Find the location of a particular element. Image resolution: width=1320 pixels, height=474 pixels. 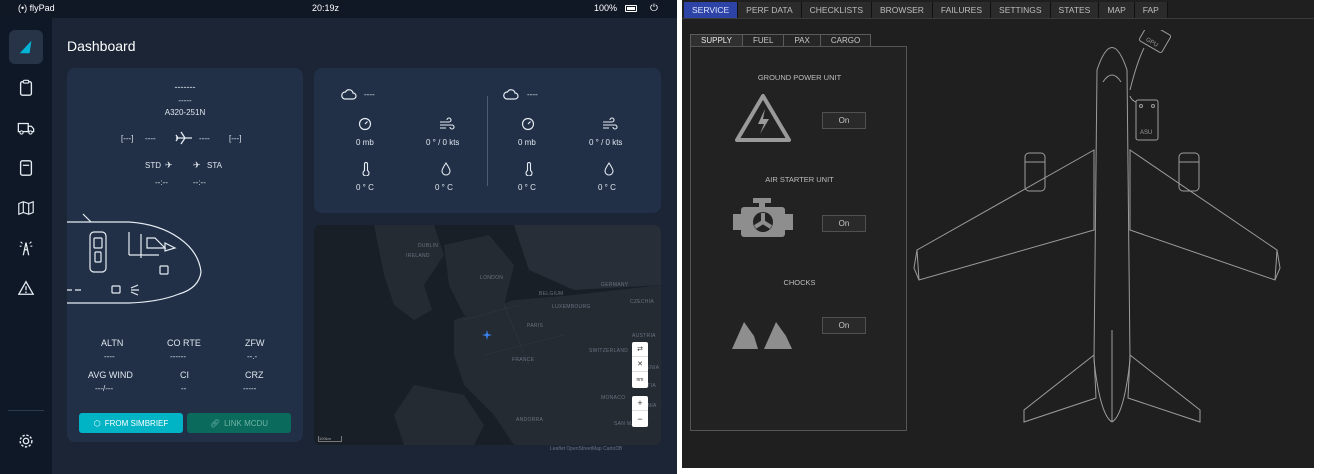

weather-station-1: ---- is located at coordinates (369, 94).